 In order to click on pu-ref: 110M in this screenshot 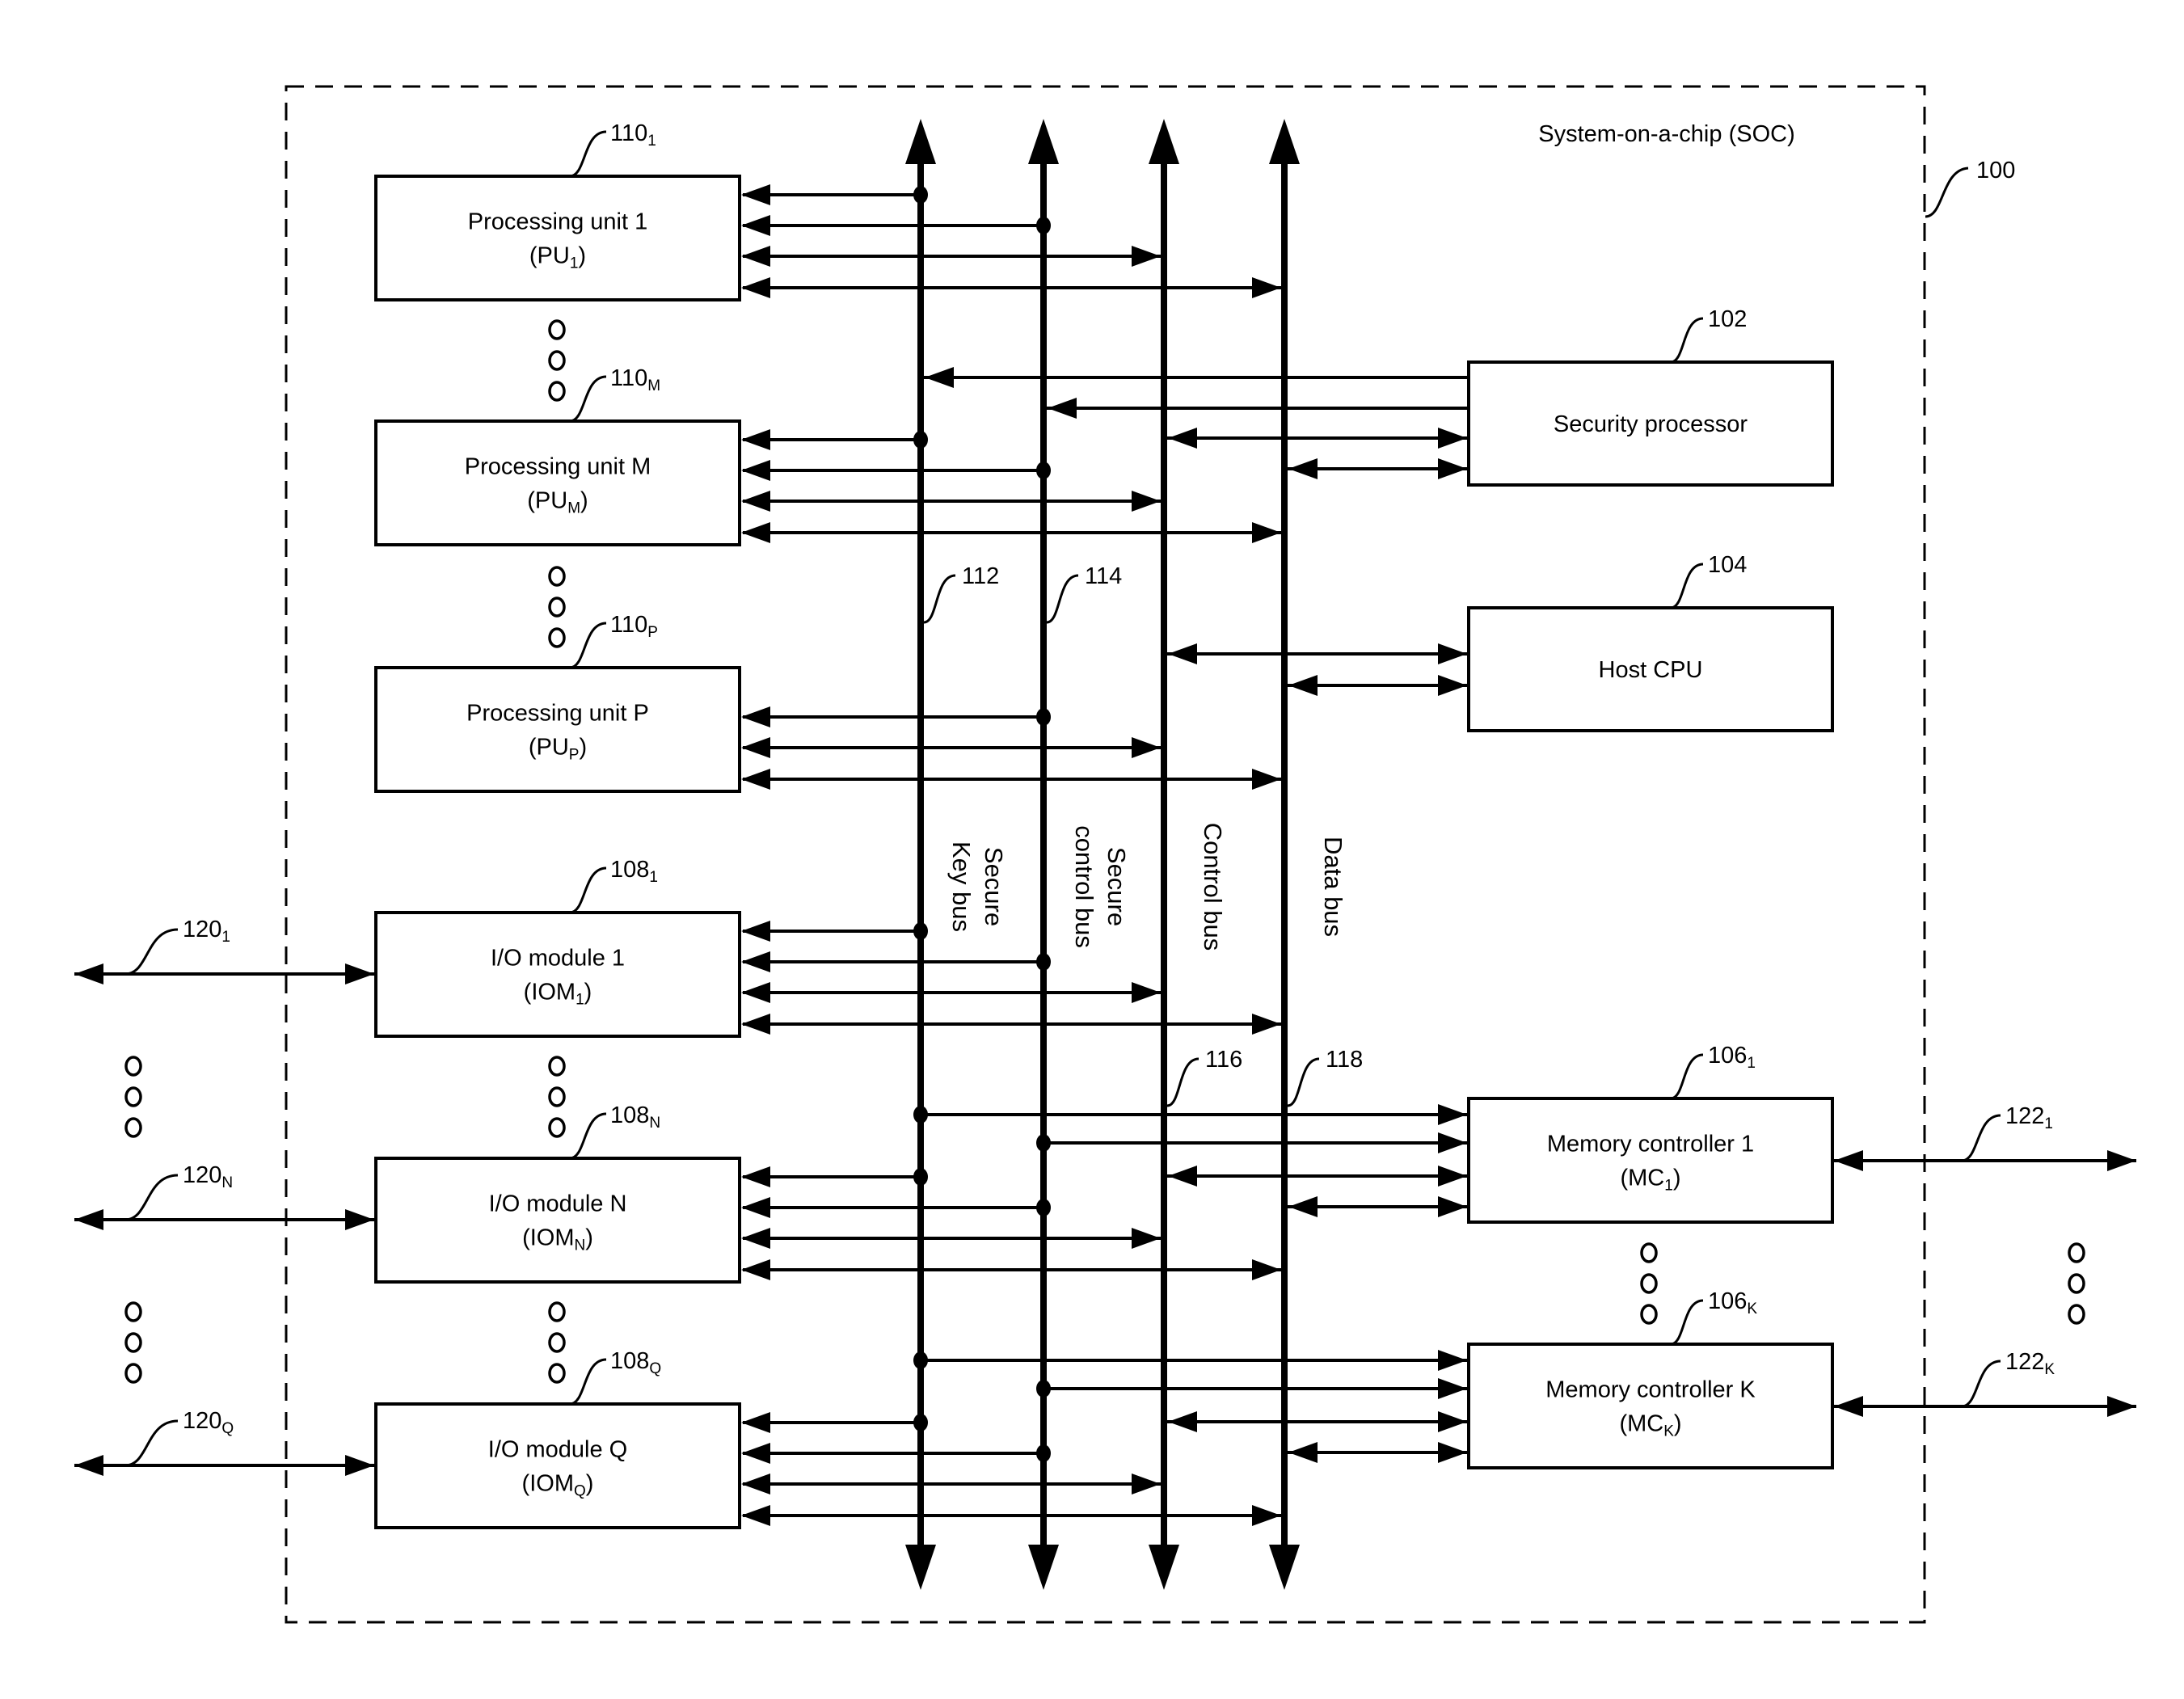, I will do `click(635, 379)`.